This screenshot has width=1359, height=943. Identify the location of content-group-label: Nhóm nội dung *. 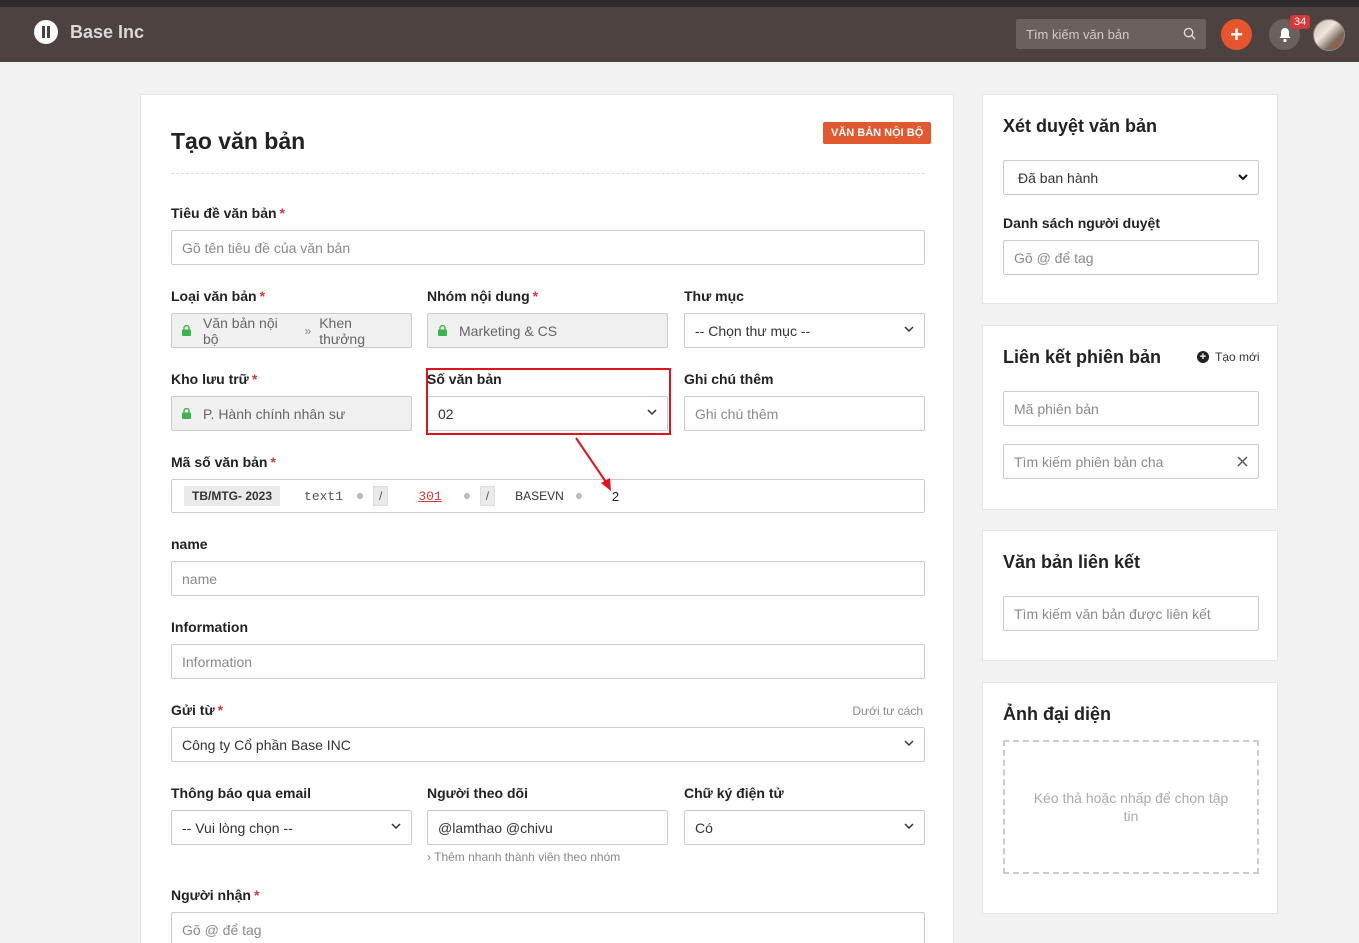
(483, 296).